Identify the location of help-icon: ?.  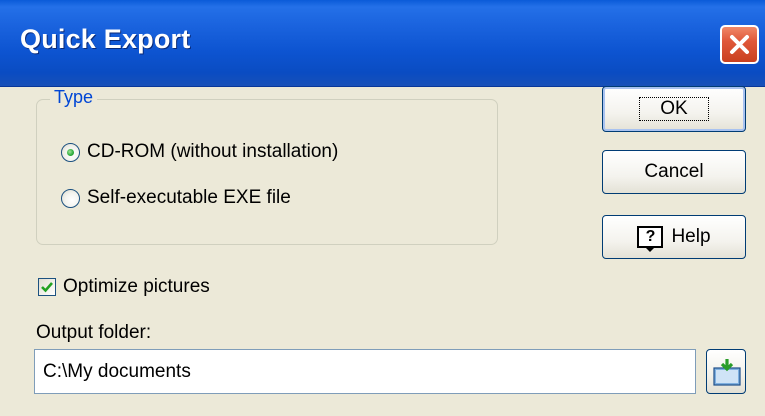
(650, 239).